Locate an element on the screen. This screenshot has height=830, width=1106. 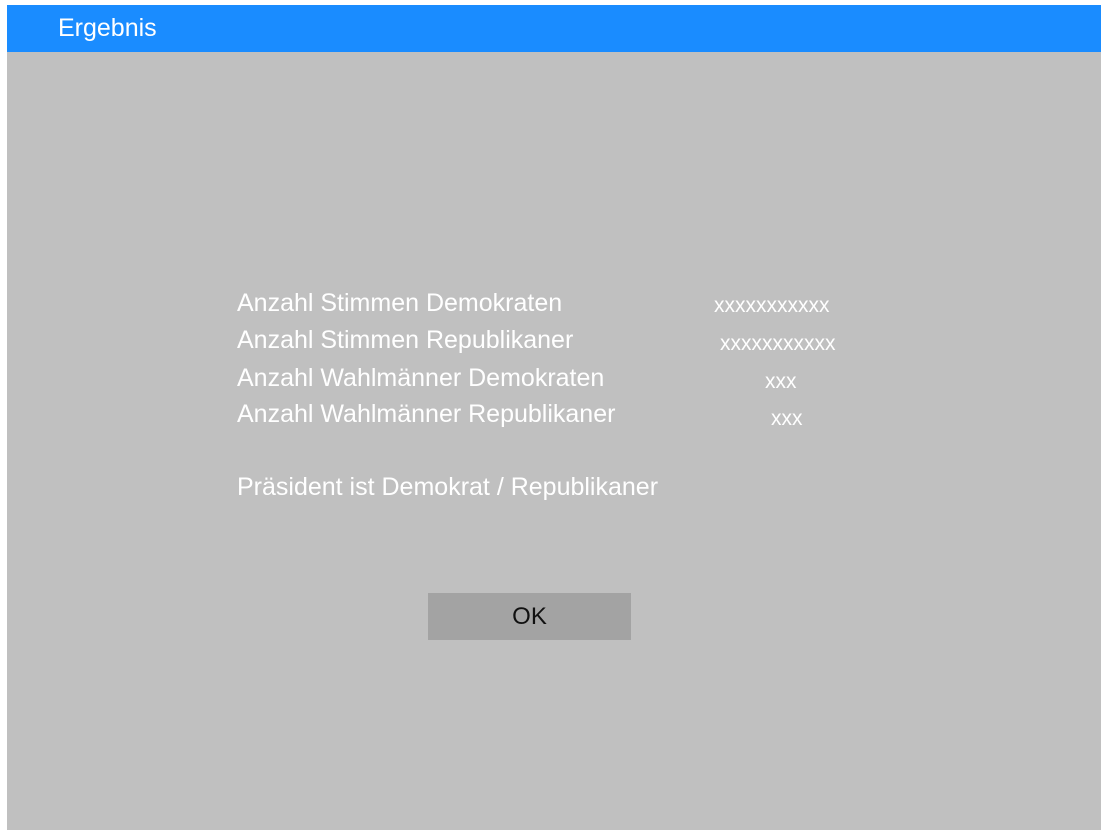
votes-republicans-label: Anzahl Stimmen Republikaner is located at coordinates (405, 340).